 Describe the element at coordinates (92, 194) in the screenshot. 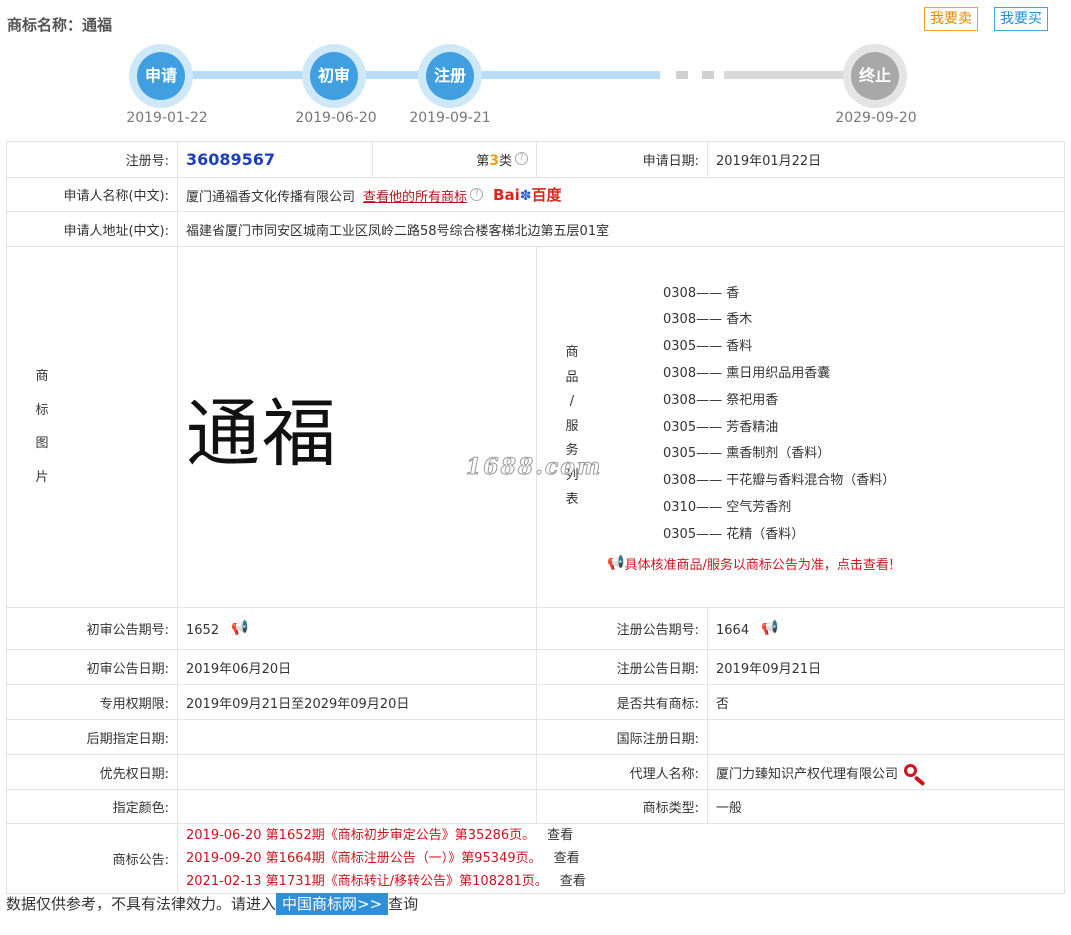

I see `applicant-label: 申请人名称(中文):` at that location.